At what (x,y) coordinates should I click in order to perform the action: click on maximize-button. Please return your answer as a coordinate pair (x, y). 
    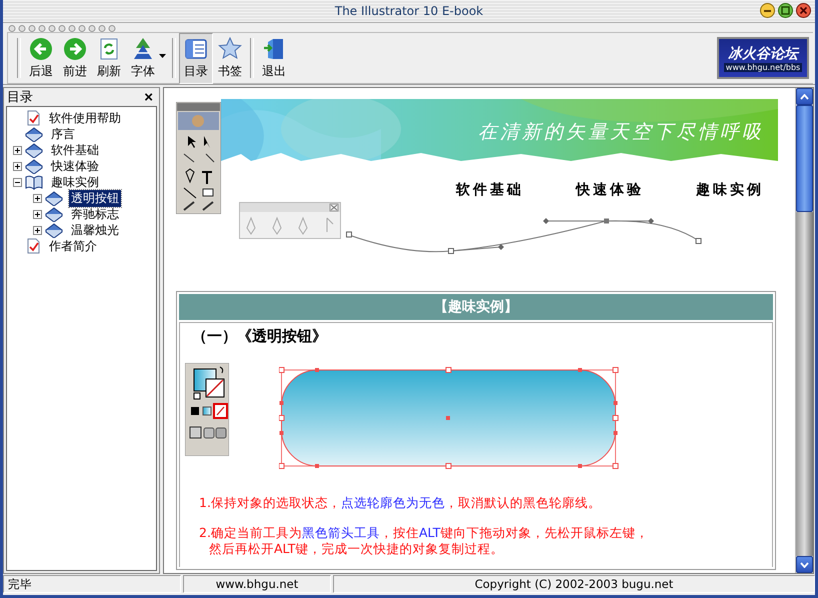
    Looking at the image, I should click on (785, 10).